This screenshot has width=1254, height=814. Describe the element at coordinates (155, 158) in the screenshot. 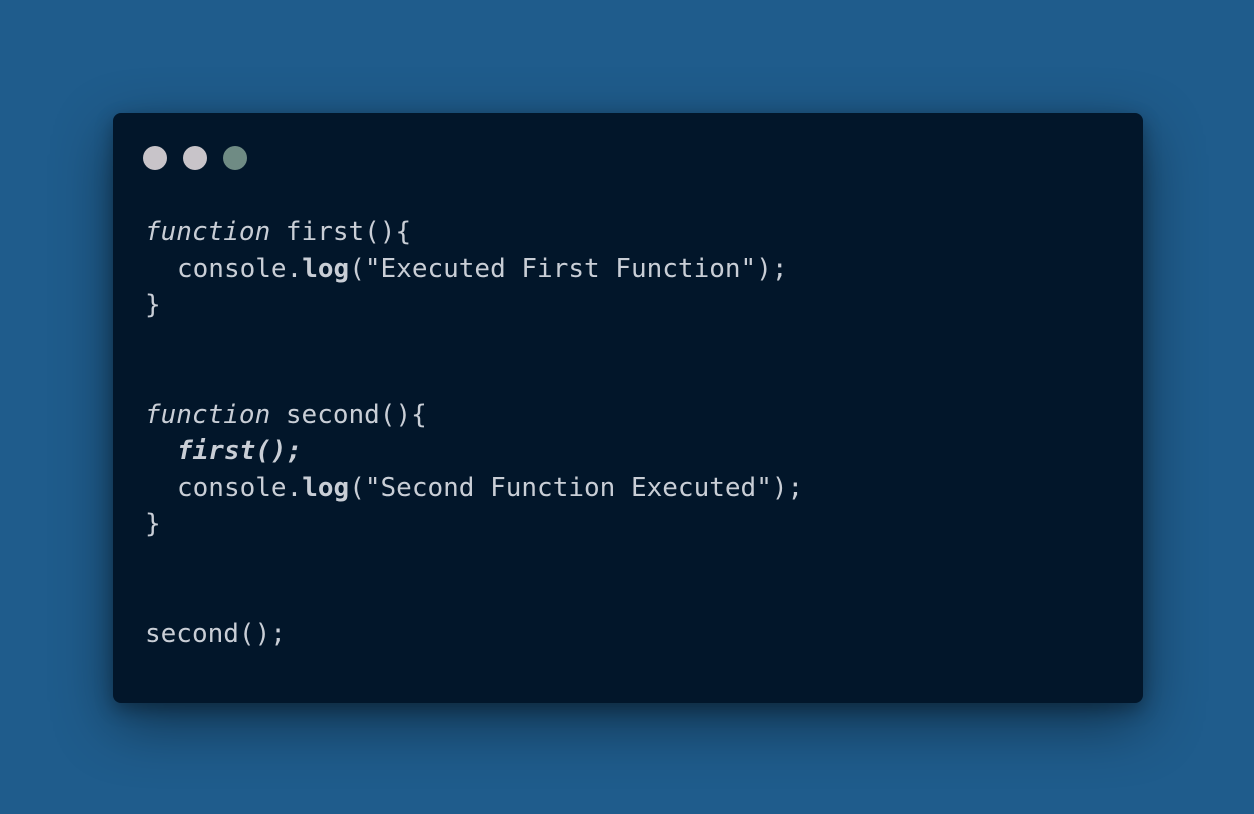

I see `close-dot-icon` at that location.